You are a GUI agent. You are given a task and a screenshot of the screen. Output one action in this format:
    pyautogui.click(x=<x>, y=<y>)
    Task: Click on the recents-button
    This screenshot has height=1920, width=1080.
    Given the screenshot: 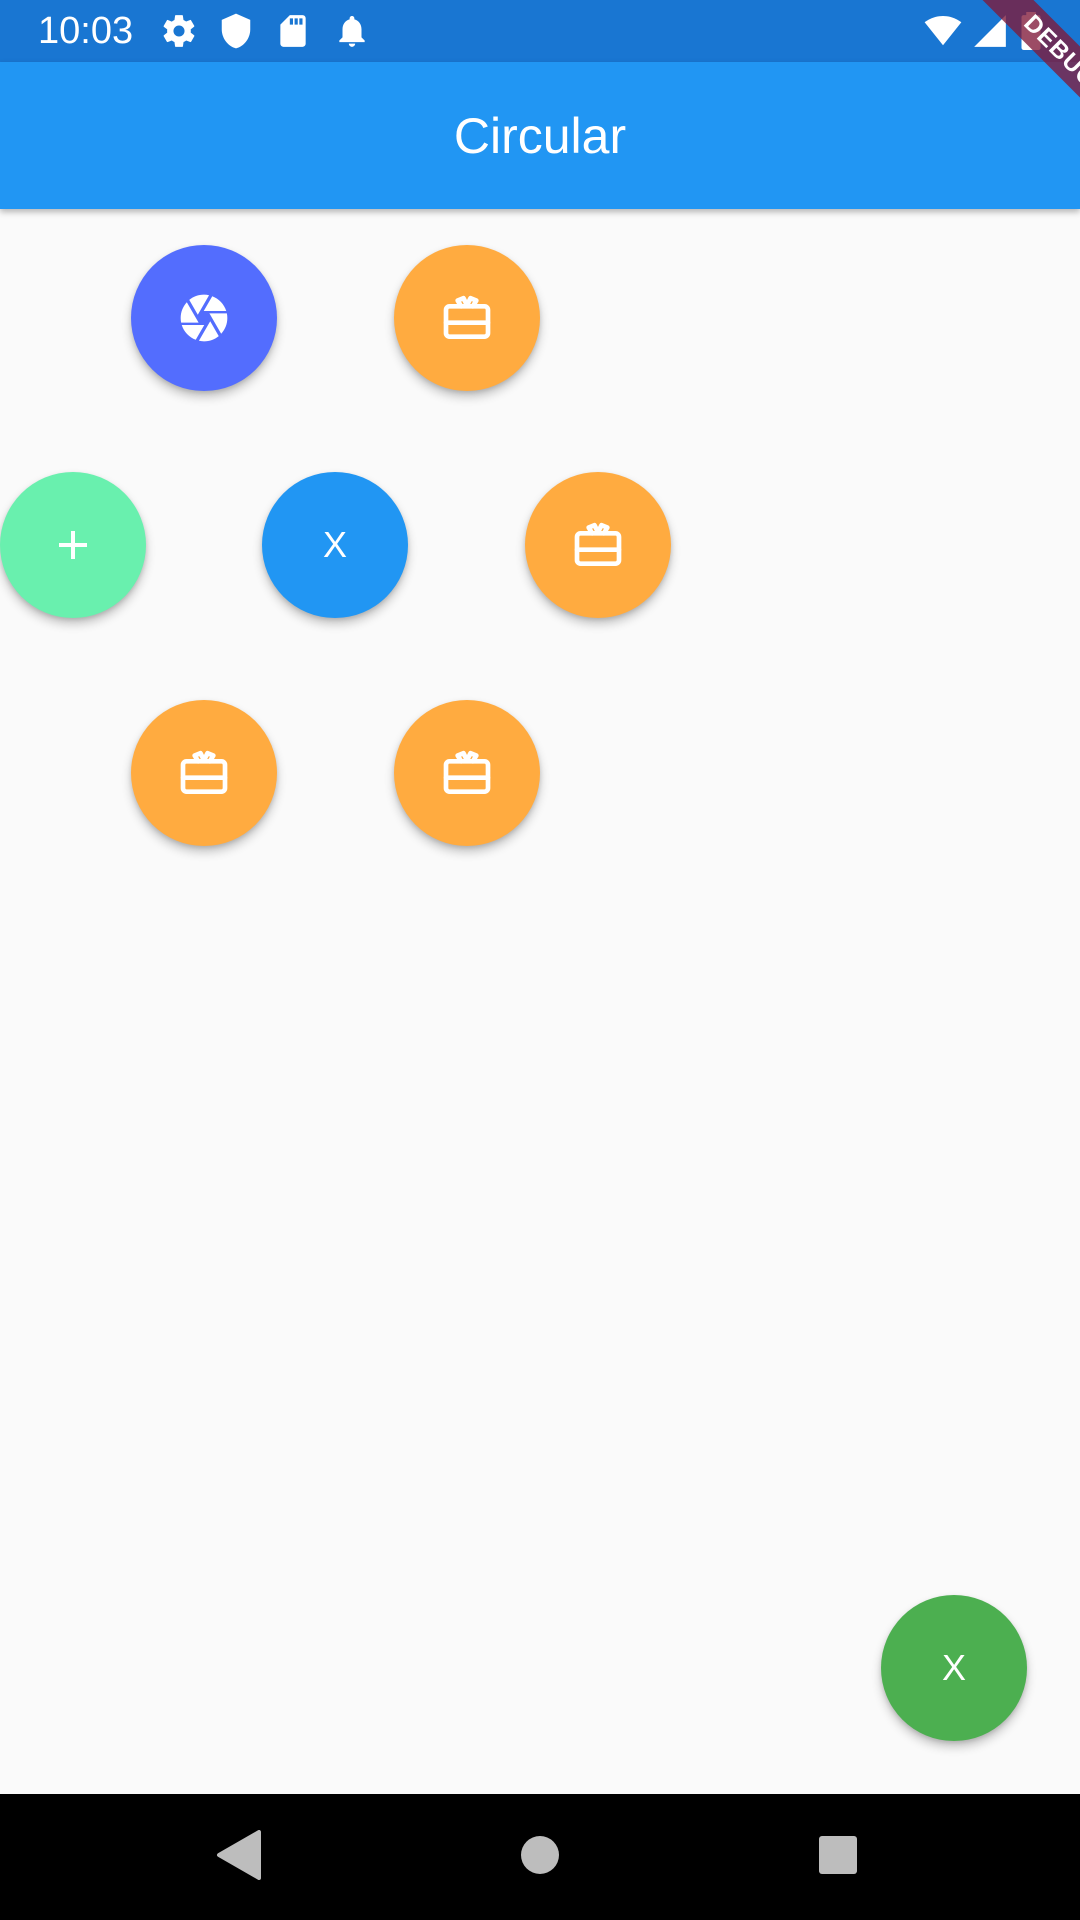 What is the action you would take?
    pyautogui.click(x=838, y=1857)
    